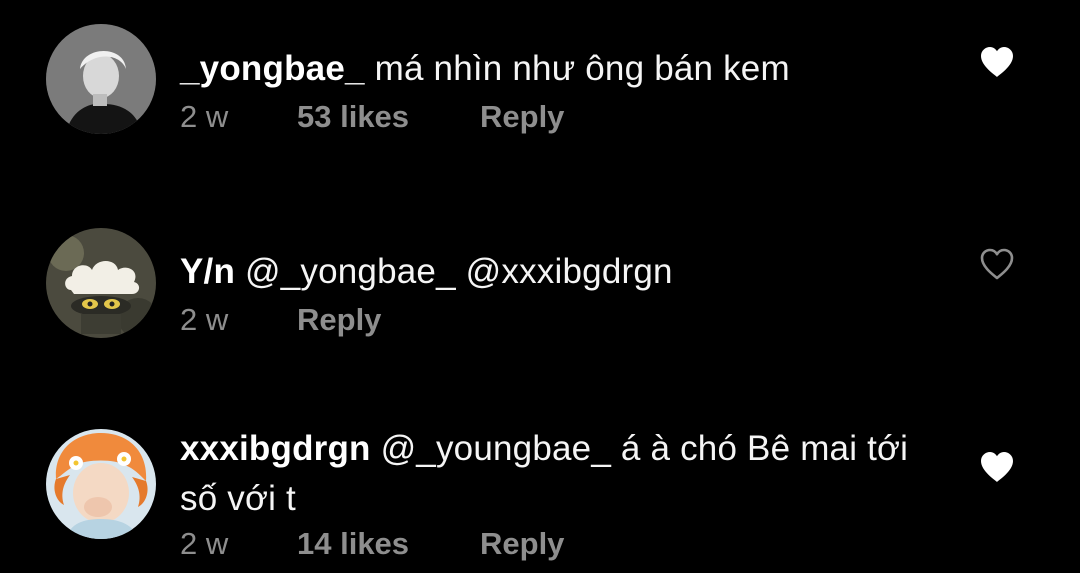 This screenshot has width=1080, height=573. I want to click on comment-username: xxxibgdrgn, so click(275, 448).